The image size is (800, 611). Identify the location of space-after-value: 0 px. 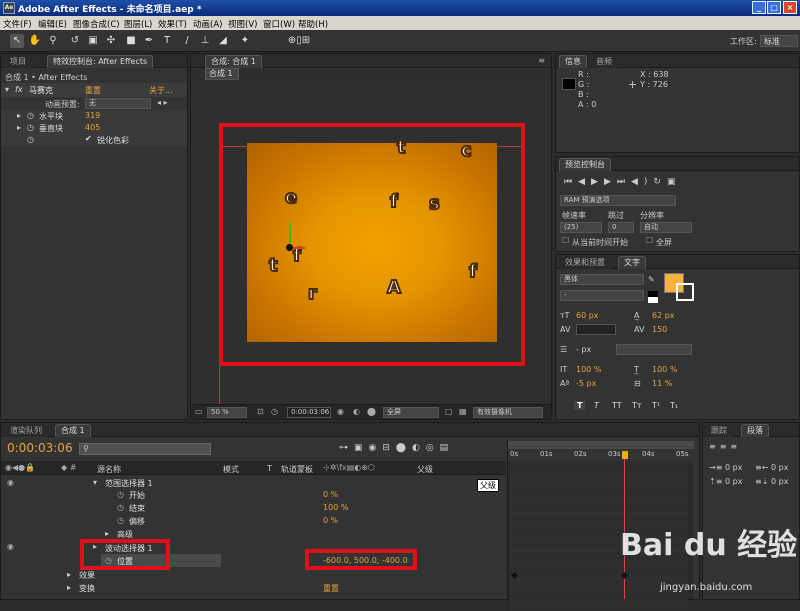
(779, 481).